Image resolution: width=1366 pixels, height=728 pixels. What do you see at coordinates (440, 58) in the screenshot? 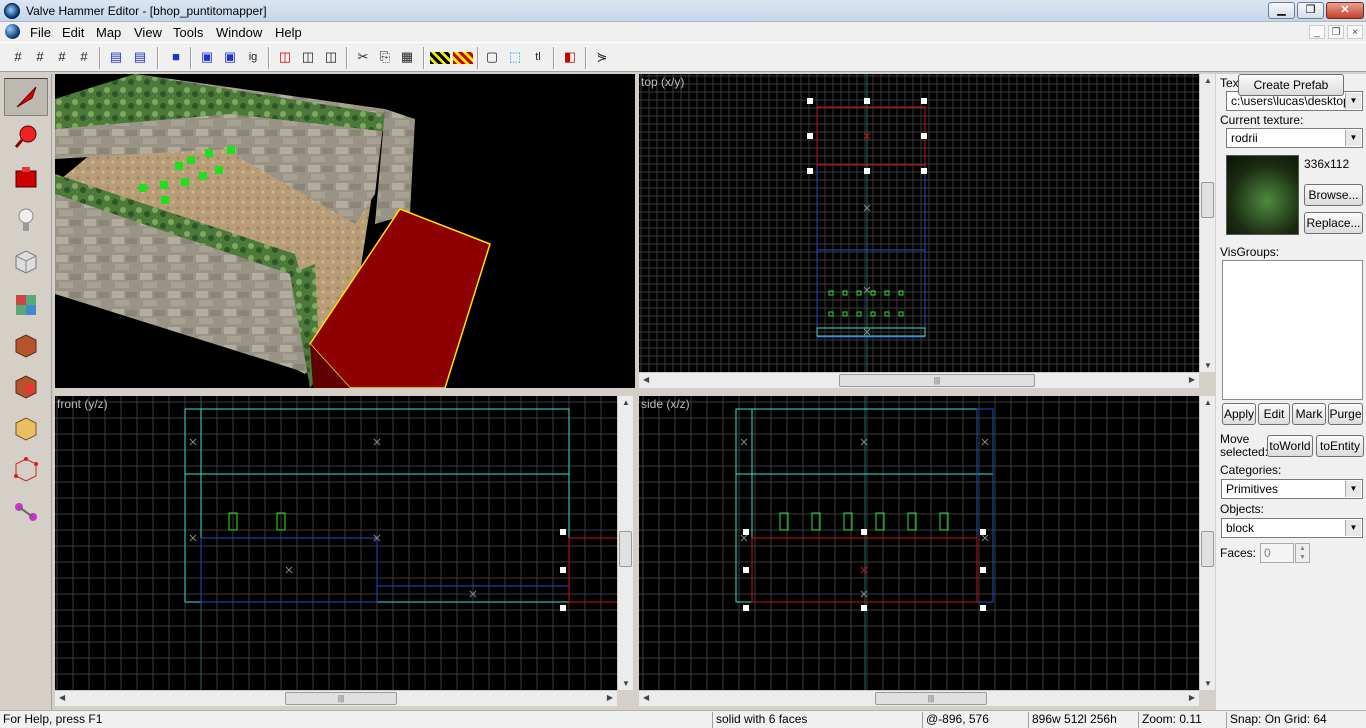
I see `texture-application-icon` at bounding box center [440, 58].